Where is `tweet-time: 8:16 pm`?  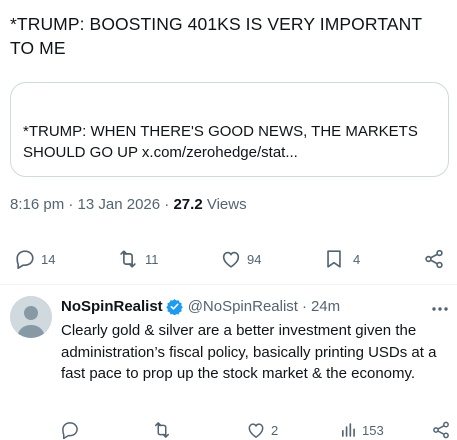
tweet-time: 8:16 pm is located at coordinates (37, 204).